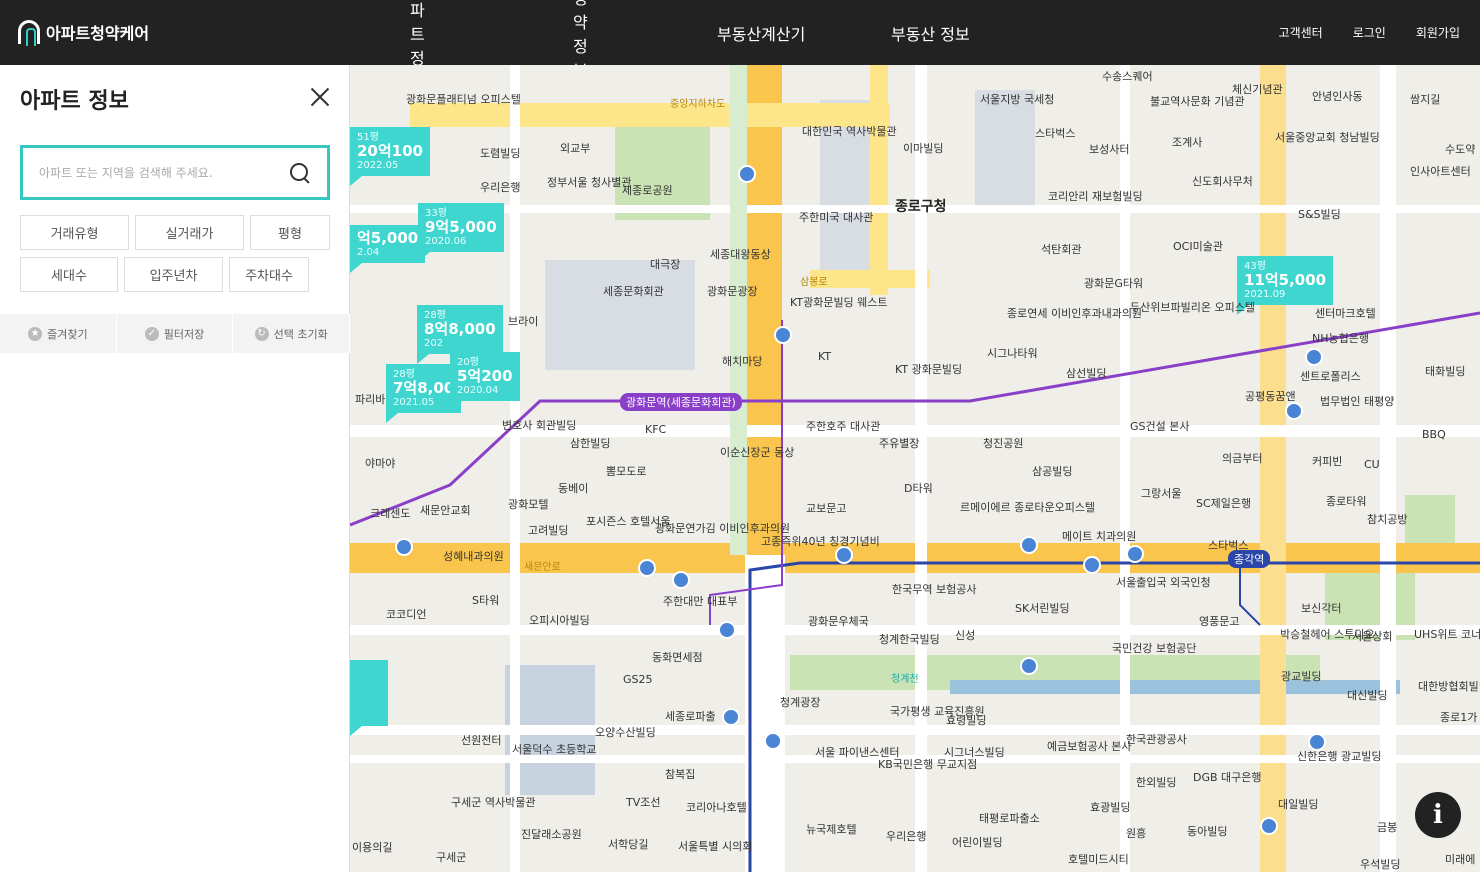  Describe the element at coordinates (1340, 338) in the screenshot. I see `map-label: NH농협은행` at that location.